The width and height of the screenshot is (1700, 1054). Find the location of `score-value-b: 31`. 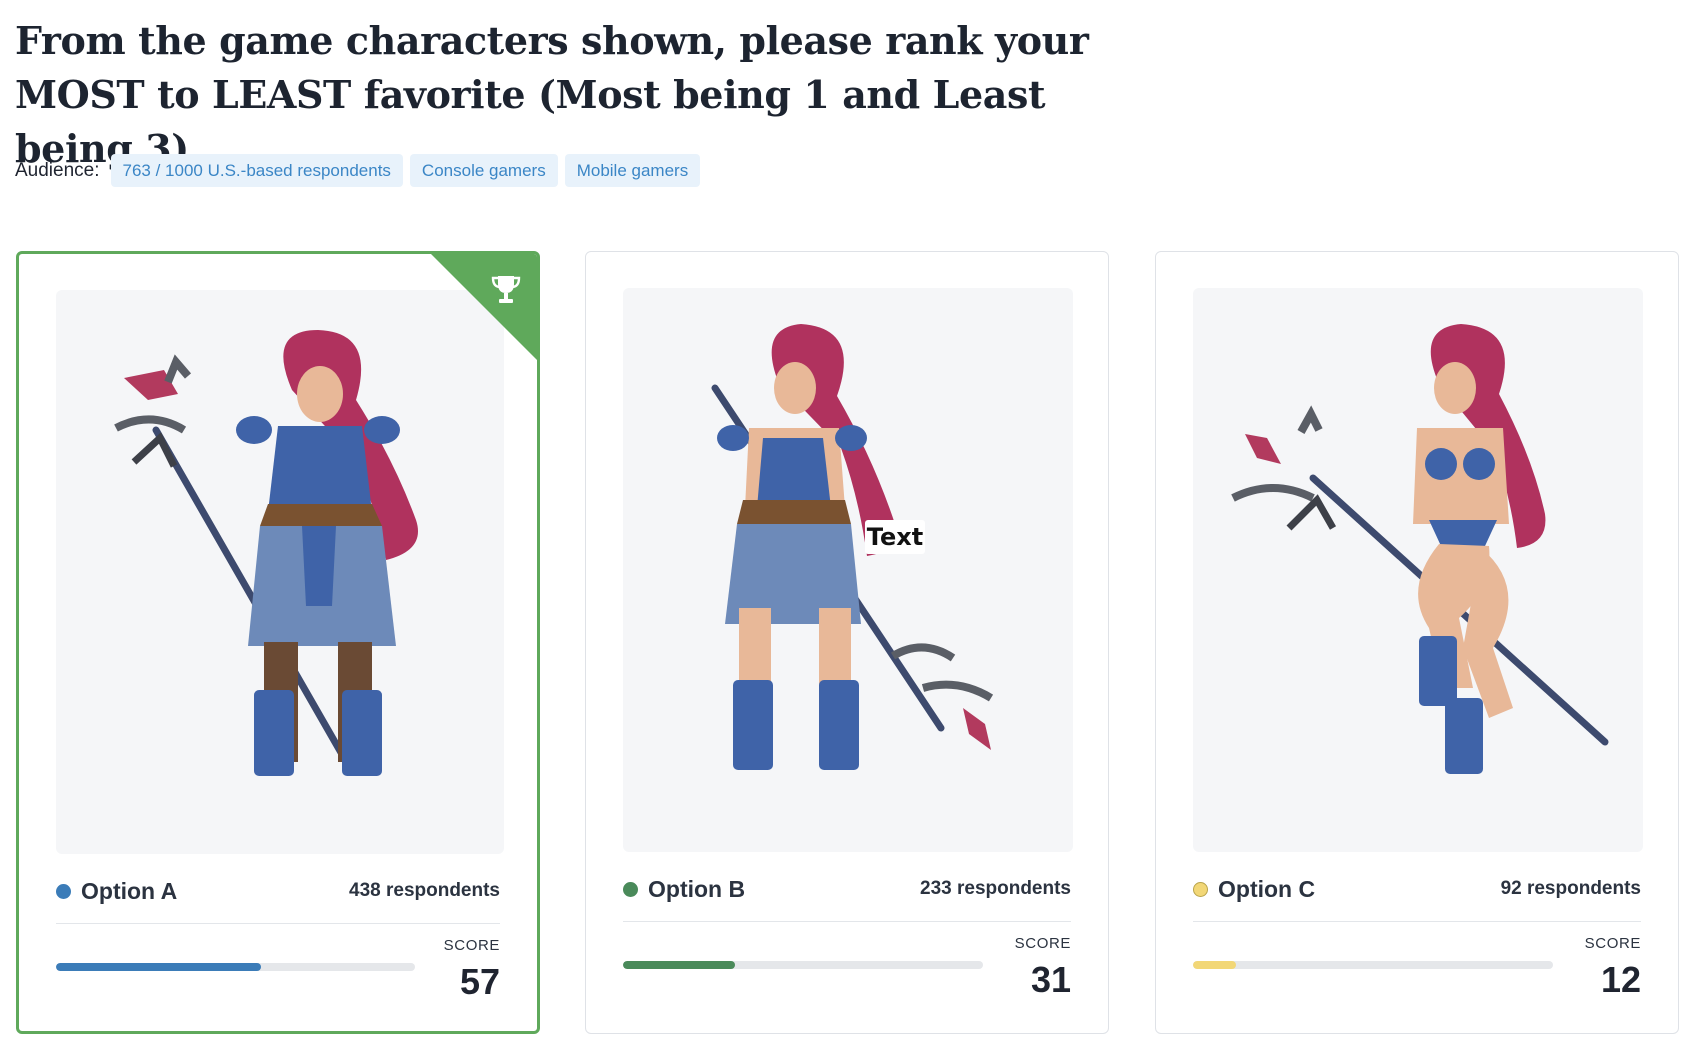

score-value-b: 31 is located at coordinates (1050, 979).